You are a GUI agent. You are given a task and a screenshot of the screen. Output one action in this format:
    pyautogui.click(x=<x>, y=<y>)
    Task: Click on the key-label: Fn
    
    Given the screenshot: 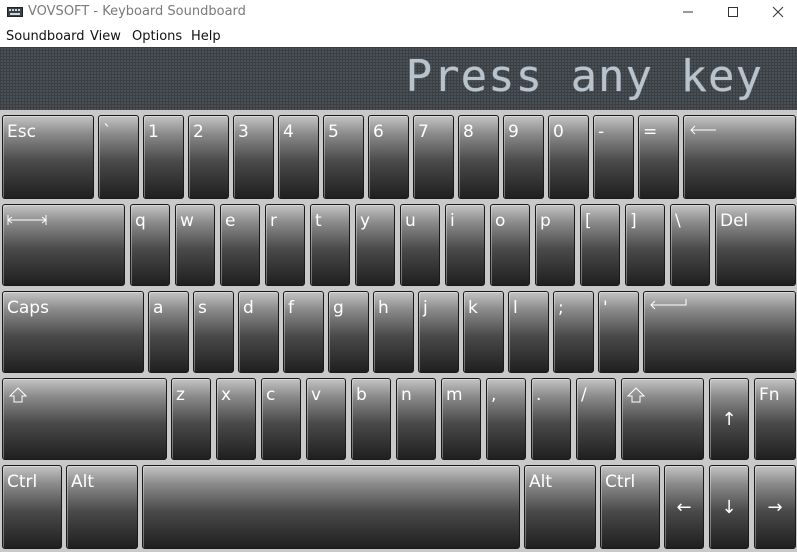 What is the action you would take?
    pyautogui.click(x=769, y=395)
    